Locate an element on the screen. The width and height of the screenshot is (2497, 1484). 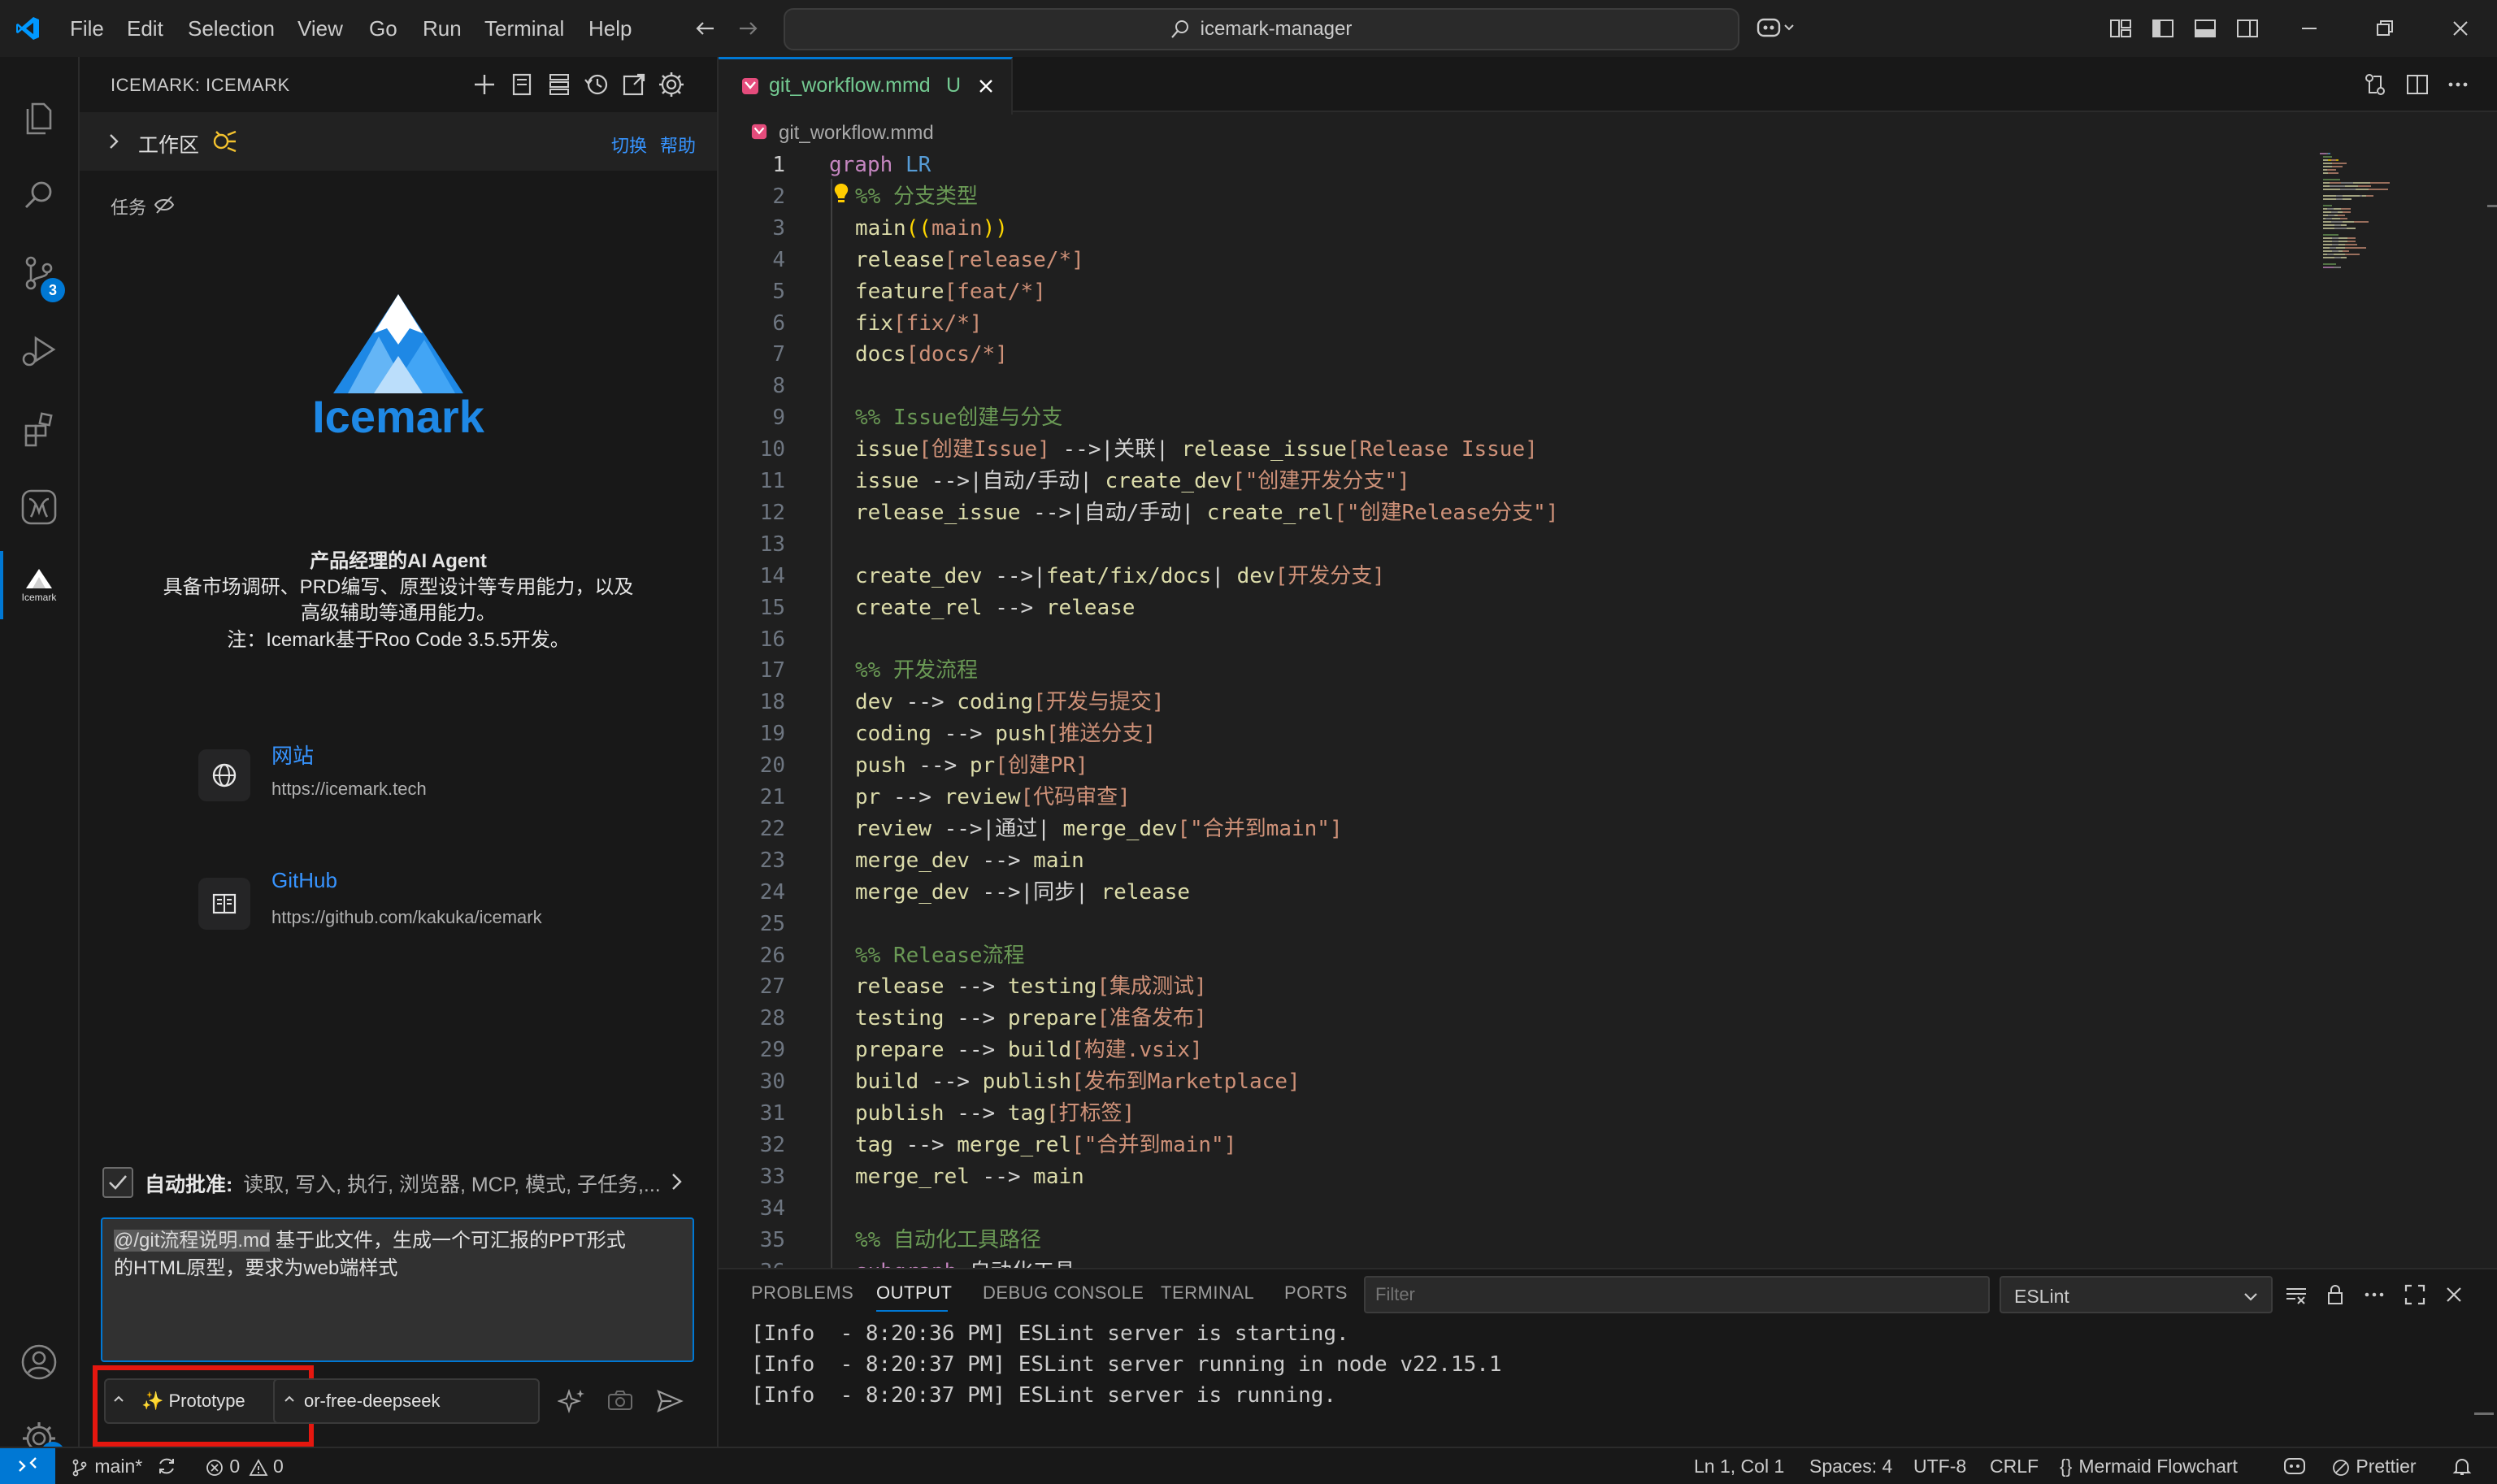
customize-layout-icon is located at coordinates (2120, 28).